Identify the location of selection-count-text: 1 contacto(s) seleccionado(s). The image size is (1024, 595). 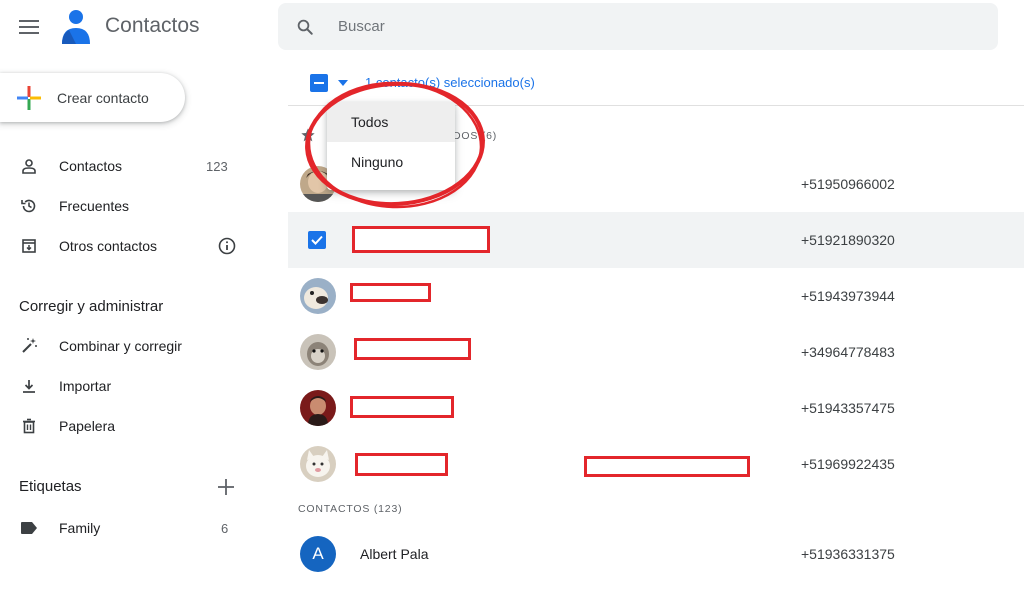
(450, 82).